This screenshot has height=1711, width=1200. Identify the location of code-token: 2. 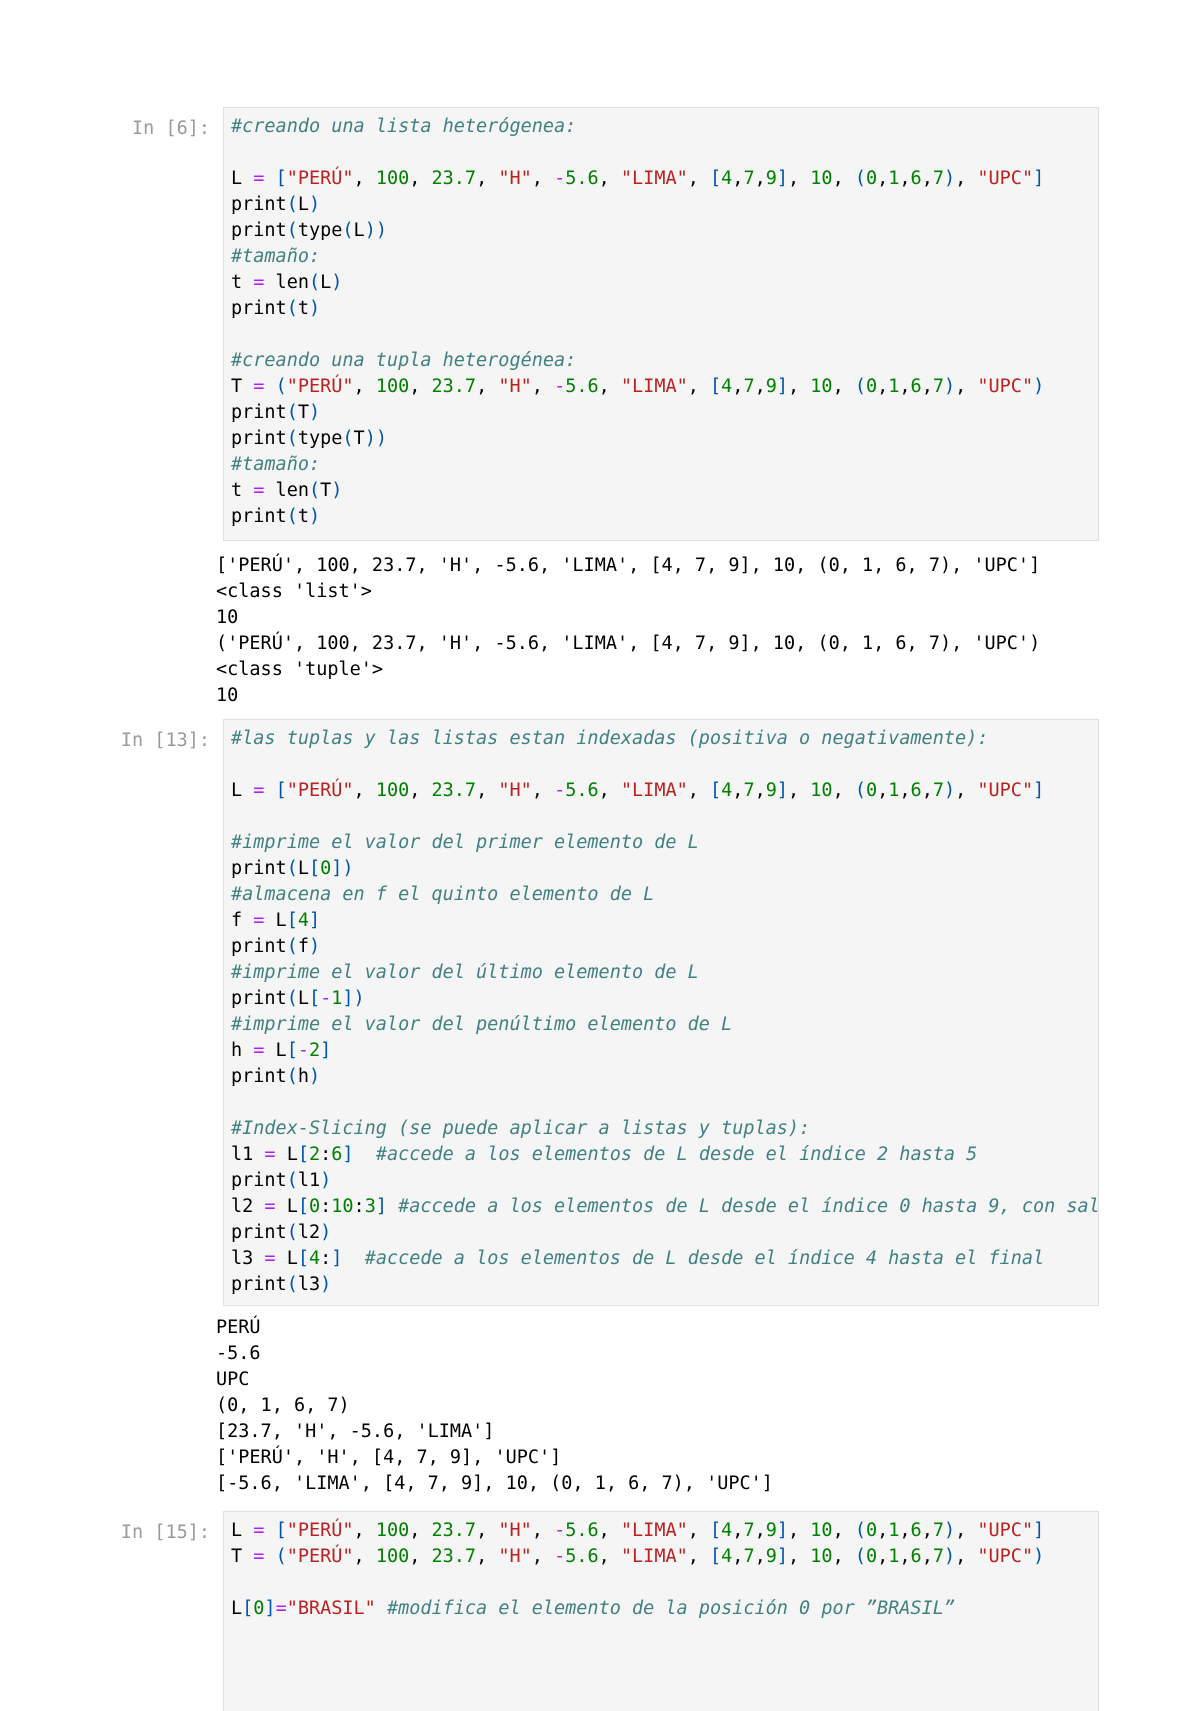
(314, 1050).